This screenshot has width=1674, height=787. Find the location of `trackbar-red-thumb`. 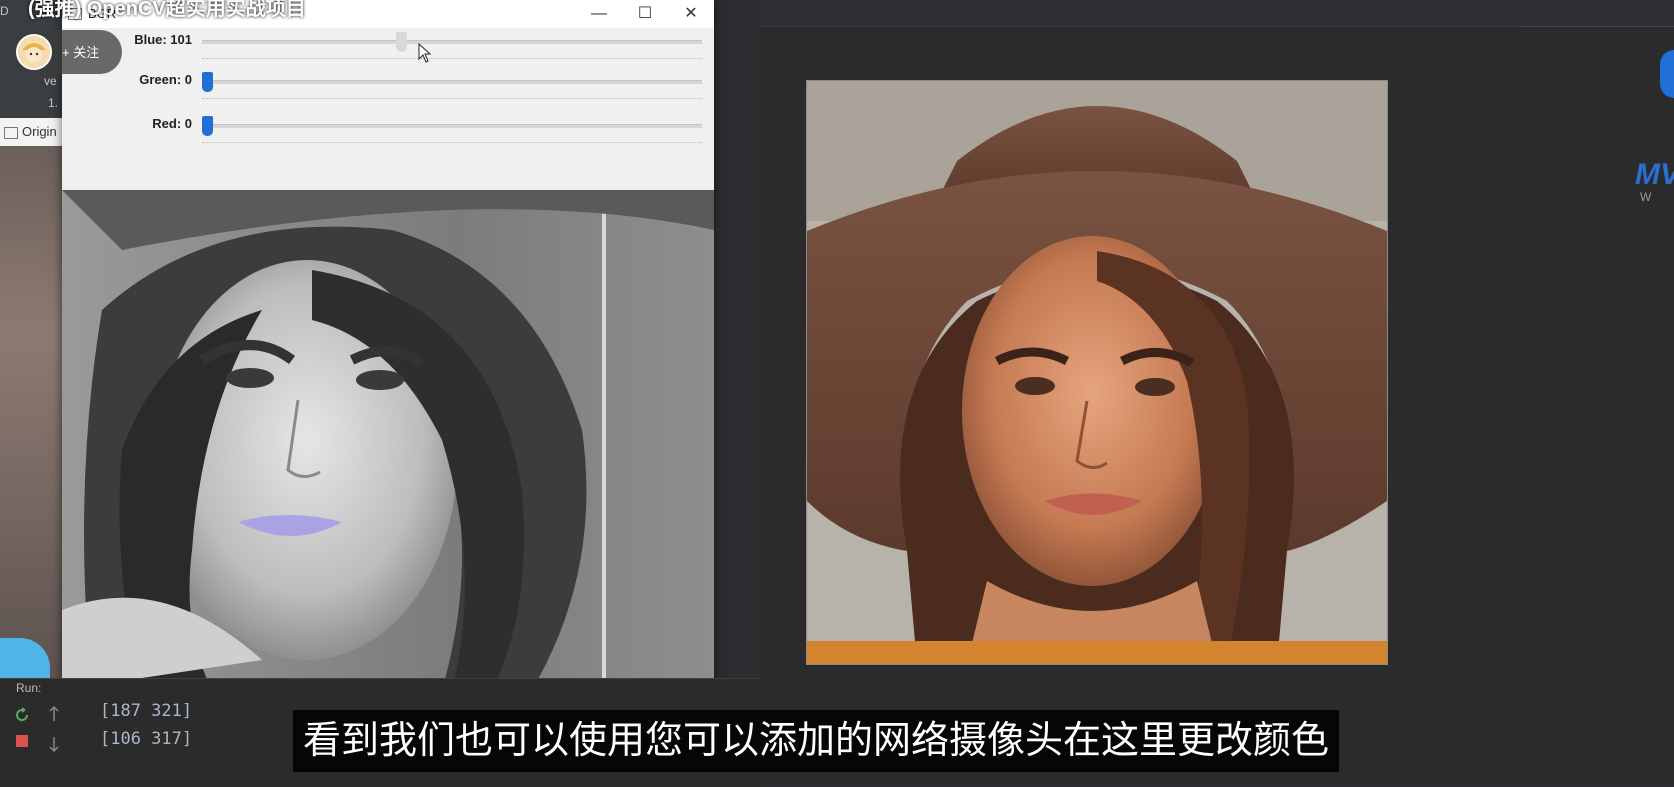

trackbar-red-thumb is located at coordinates (207, 126).